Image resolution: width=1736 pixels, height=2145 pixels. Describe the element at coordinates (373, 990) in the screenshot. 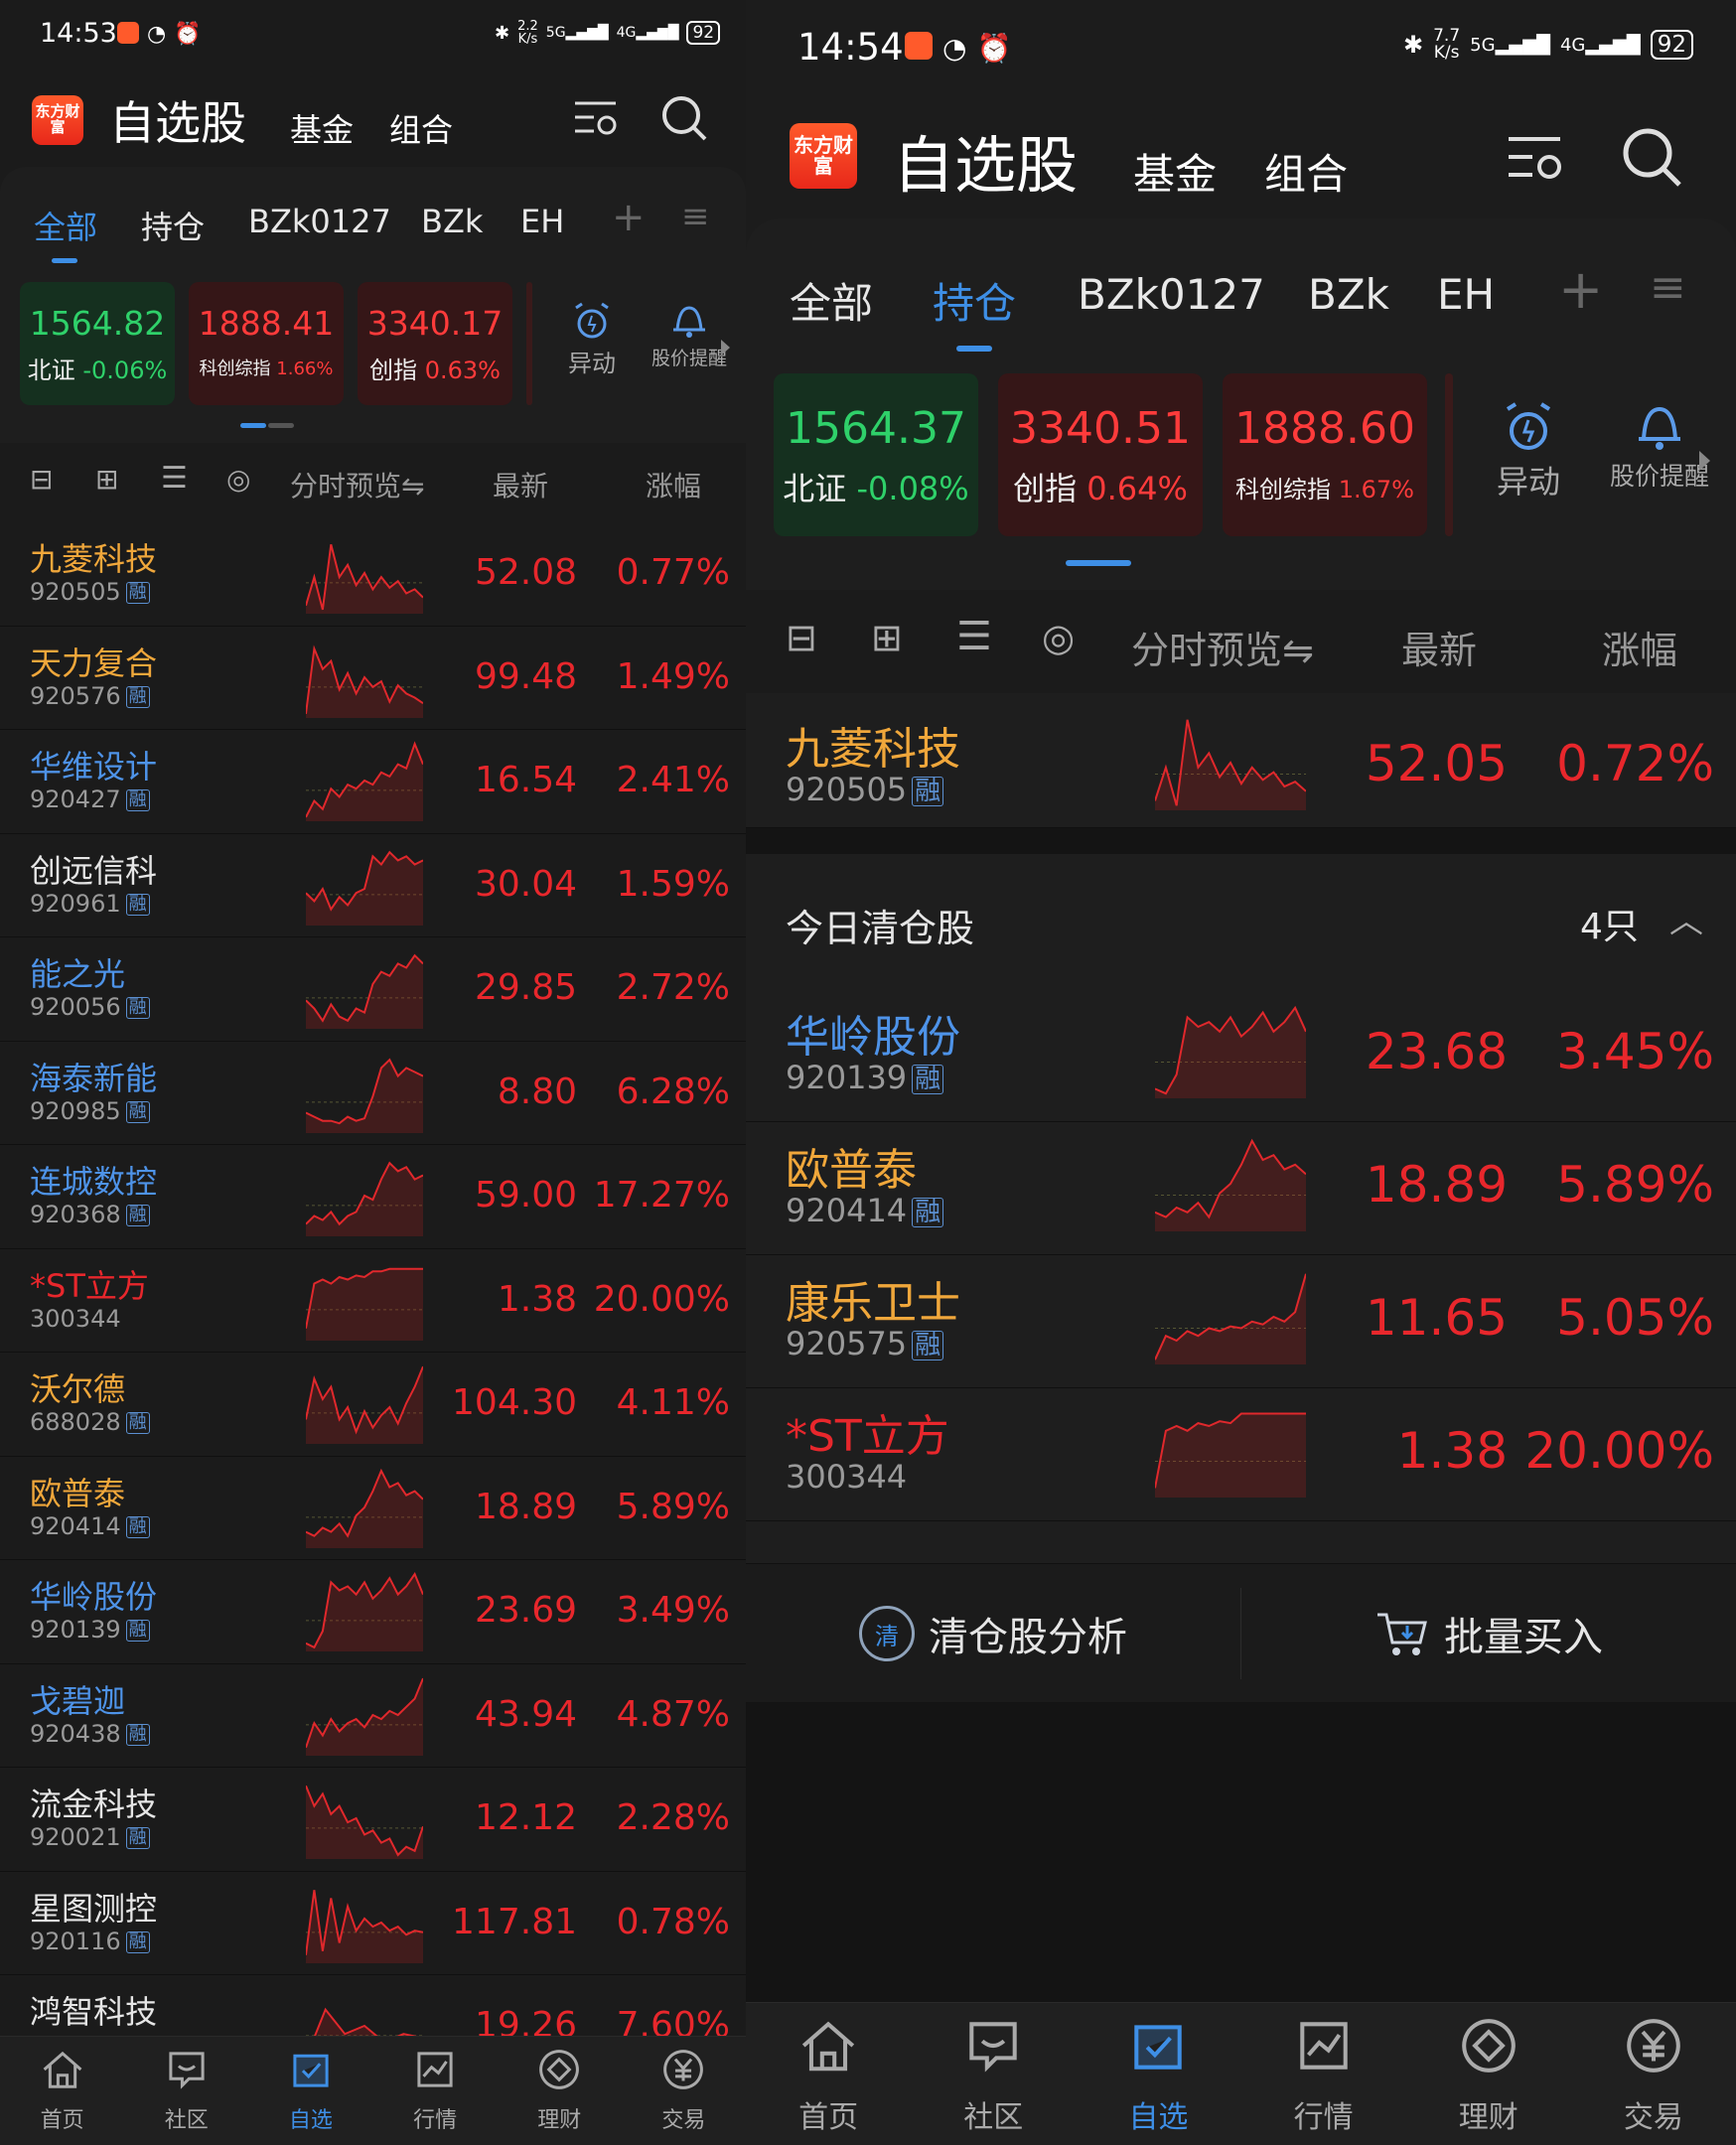

I see `stock-row: 能之光 920056 融 29.85 2.72%` at that location.